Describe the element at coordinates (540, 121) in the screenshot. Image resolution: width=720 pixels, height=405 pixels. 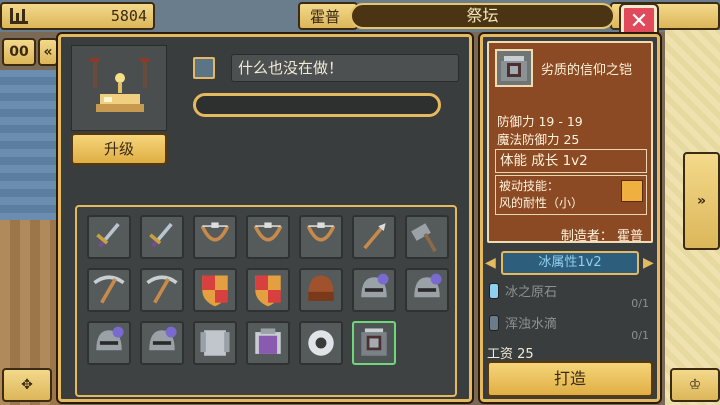
I see `defense-stat: 防御力 19 - 19` at that location.